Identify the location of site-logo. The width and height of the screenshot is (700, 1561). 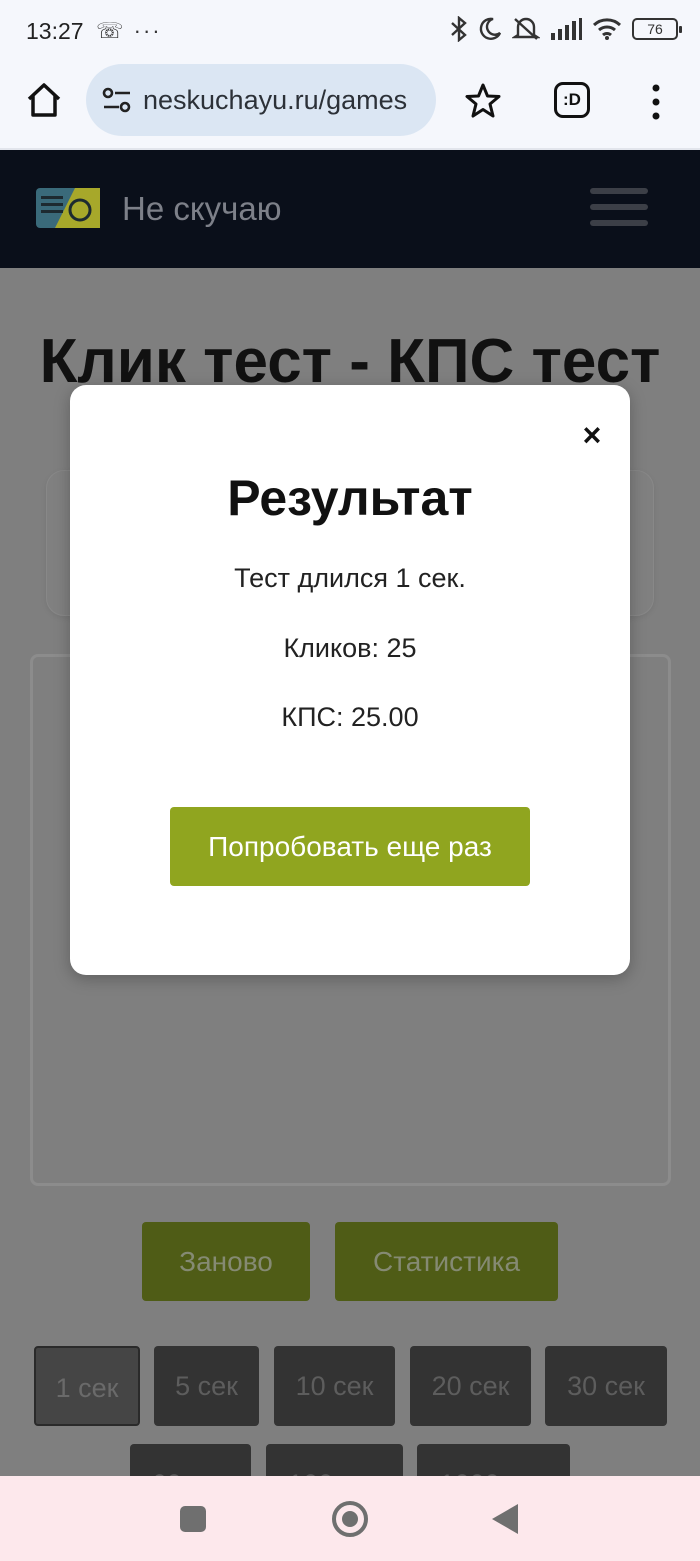
(68, 208).